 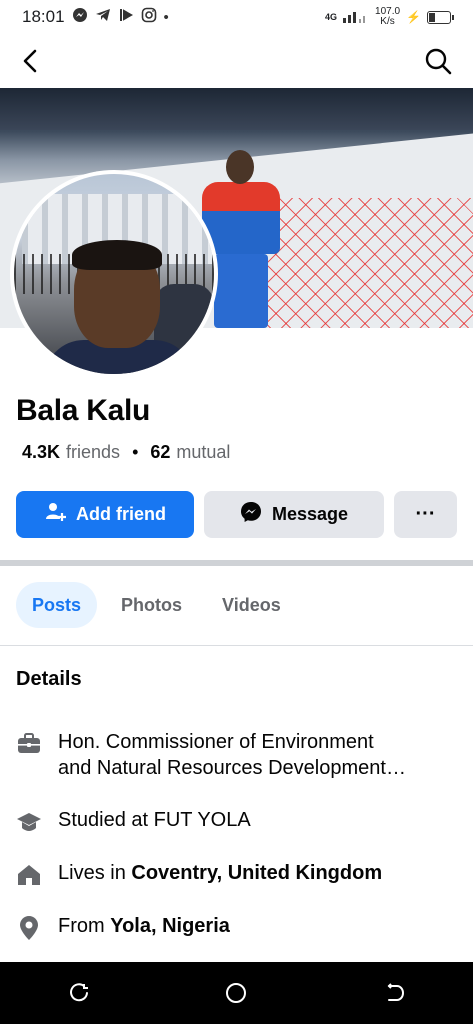 What do you see at coordinates (29, 875) in the screenshot?
I see `home-icon` at bounding box center [29, 875].